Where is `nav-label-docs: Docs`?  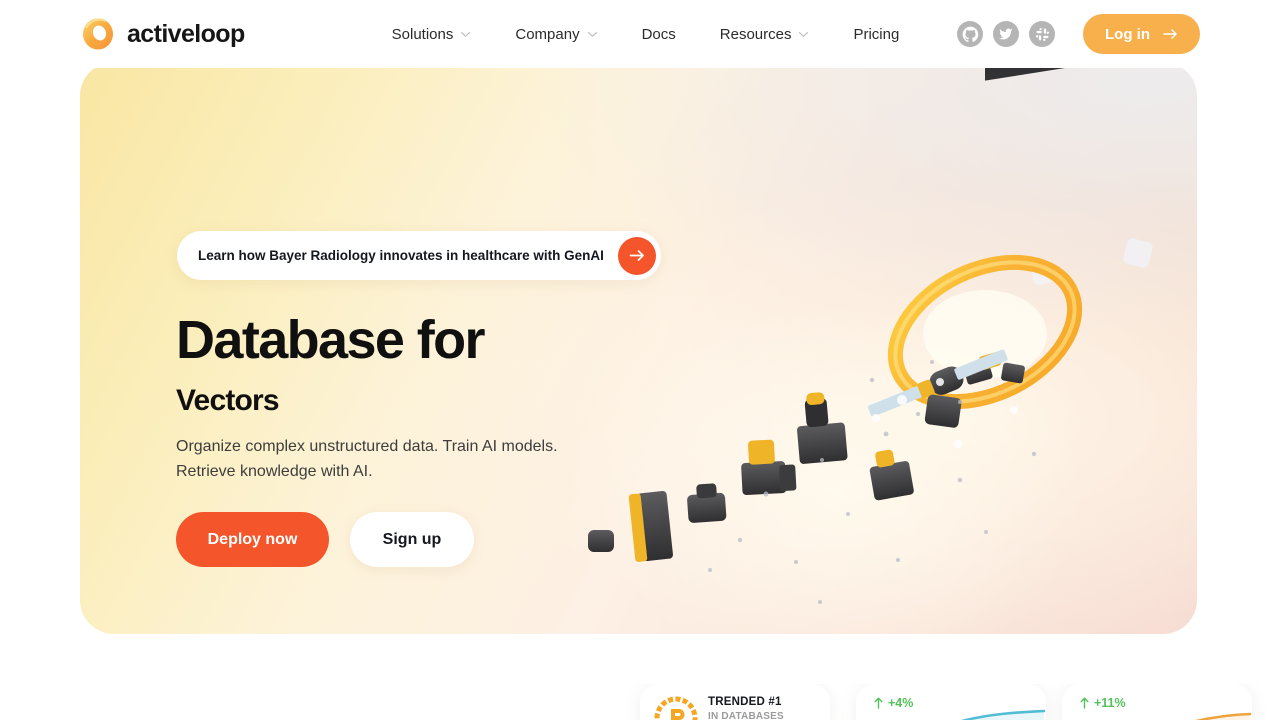 nav-label-docs: Docs is located at coordinates (658, 34).